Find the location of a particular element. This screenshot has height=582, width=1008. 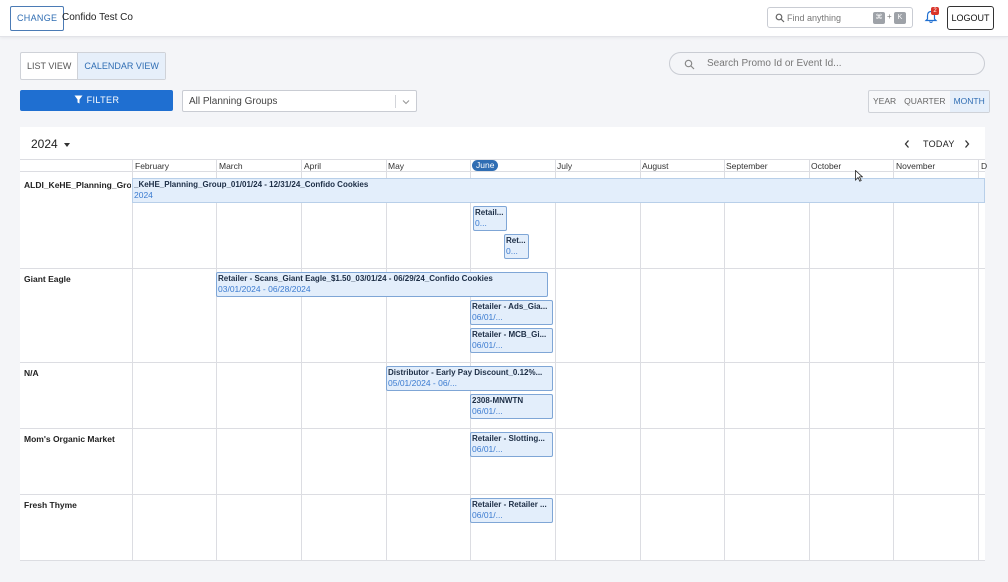

month-label: D is located at coordinates (984, 166).